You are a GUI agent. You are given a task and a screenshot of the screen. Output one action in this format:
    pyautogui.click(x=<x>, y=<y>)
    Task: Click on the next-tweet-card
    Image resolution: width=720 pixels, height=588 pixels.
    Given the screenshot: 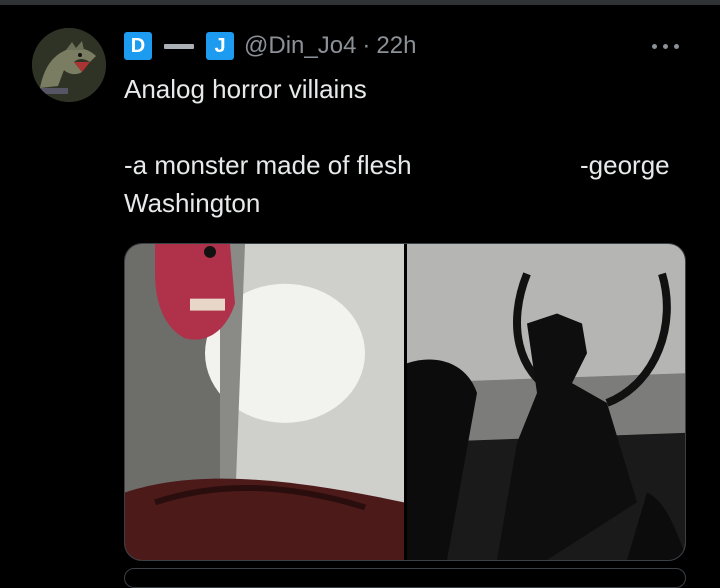 What is the action you would take?
    pyautogui.click(x=405, y=578)
    